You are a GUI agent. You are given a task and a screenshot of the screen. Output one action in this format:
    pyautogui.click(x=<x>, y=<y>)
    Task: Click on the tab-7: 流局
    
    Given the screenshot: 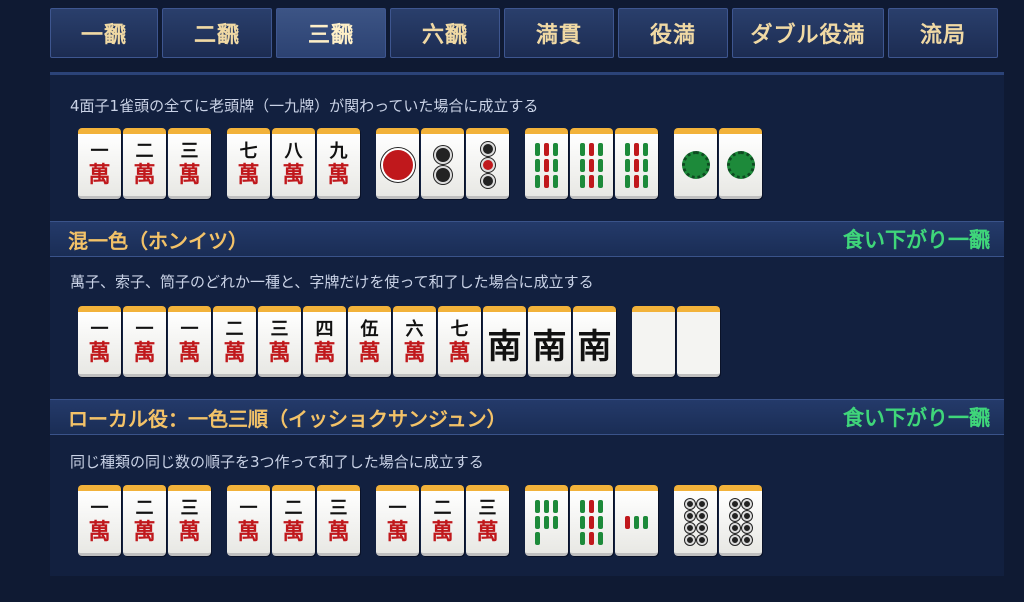 What is the action you would take?
    pyautogui.click(x=943, y=33)
    